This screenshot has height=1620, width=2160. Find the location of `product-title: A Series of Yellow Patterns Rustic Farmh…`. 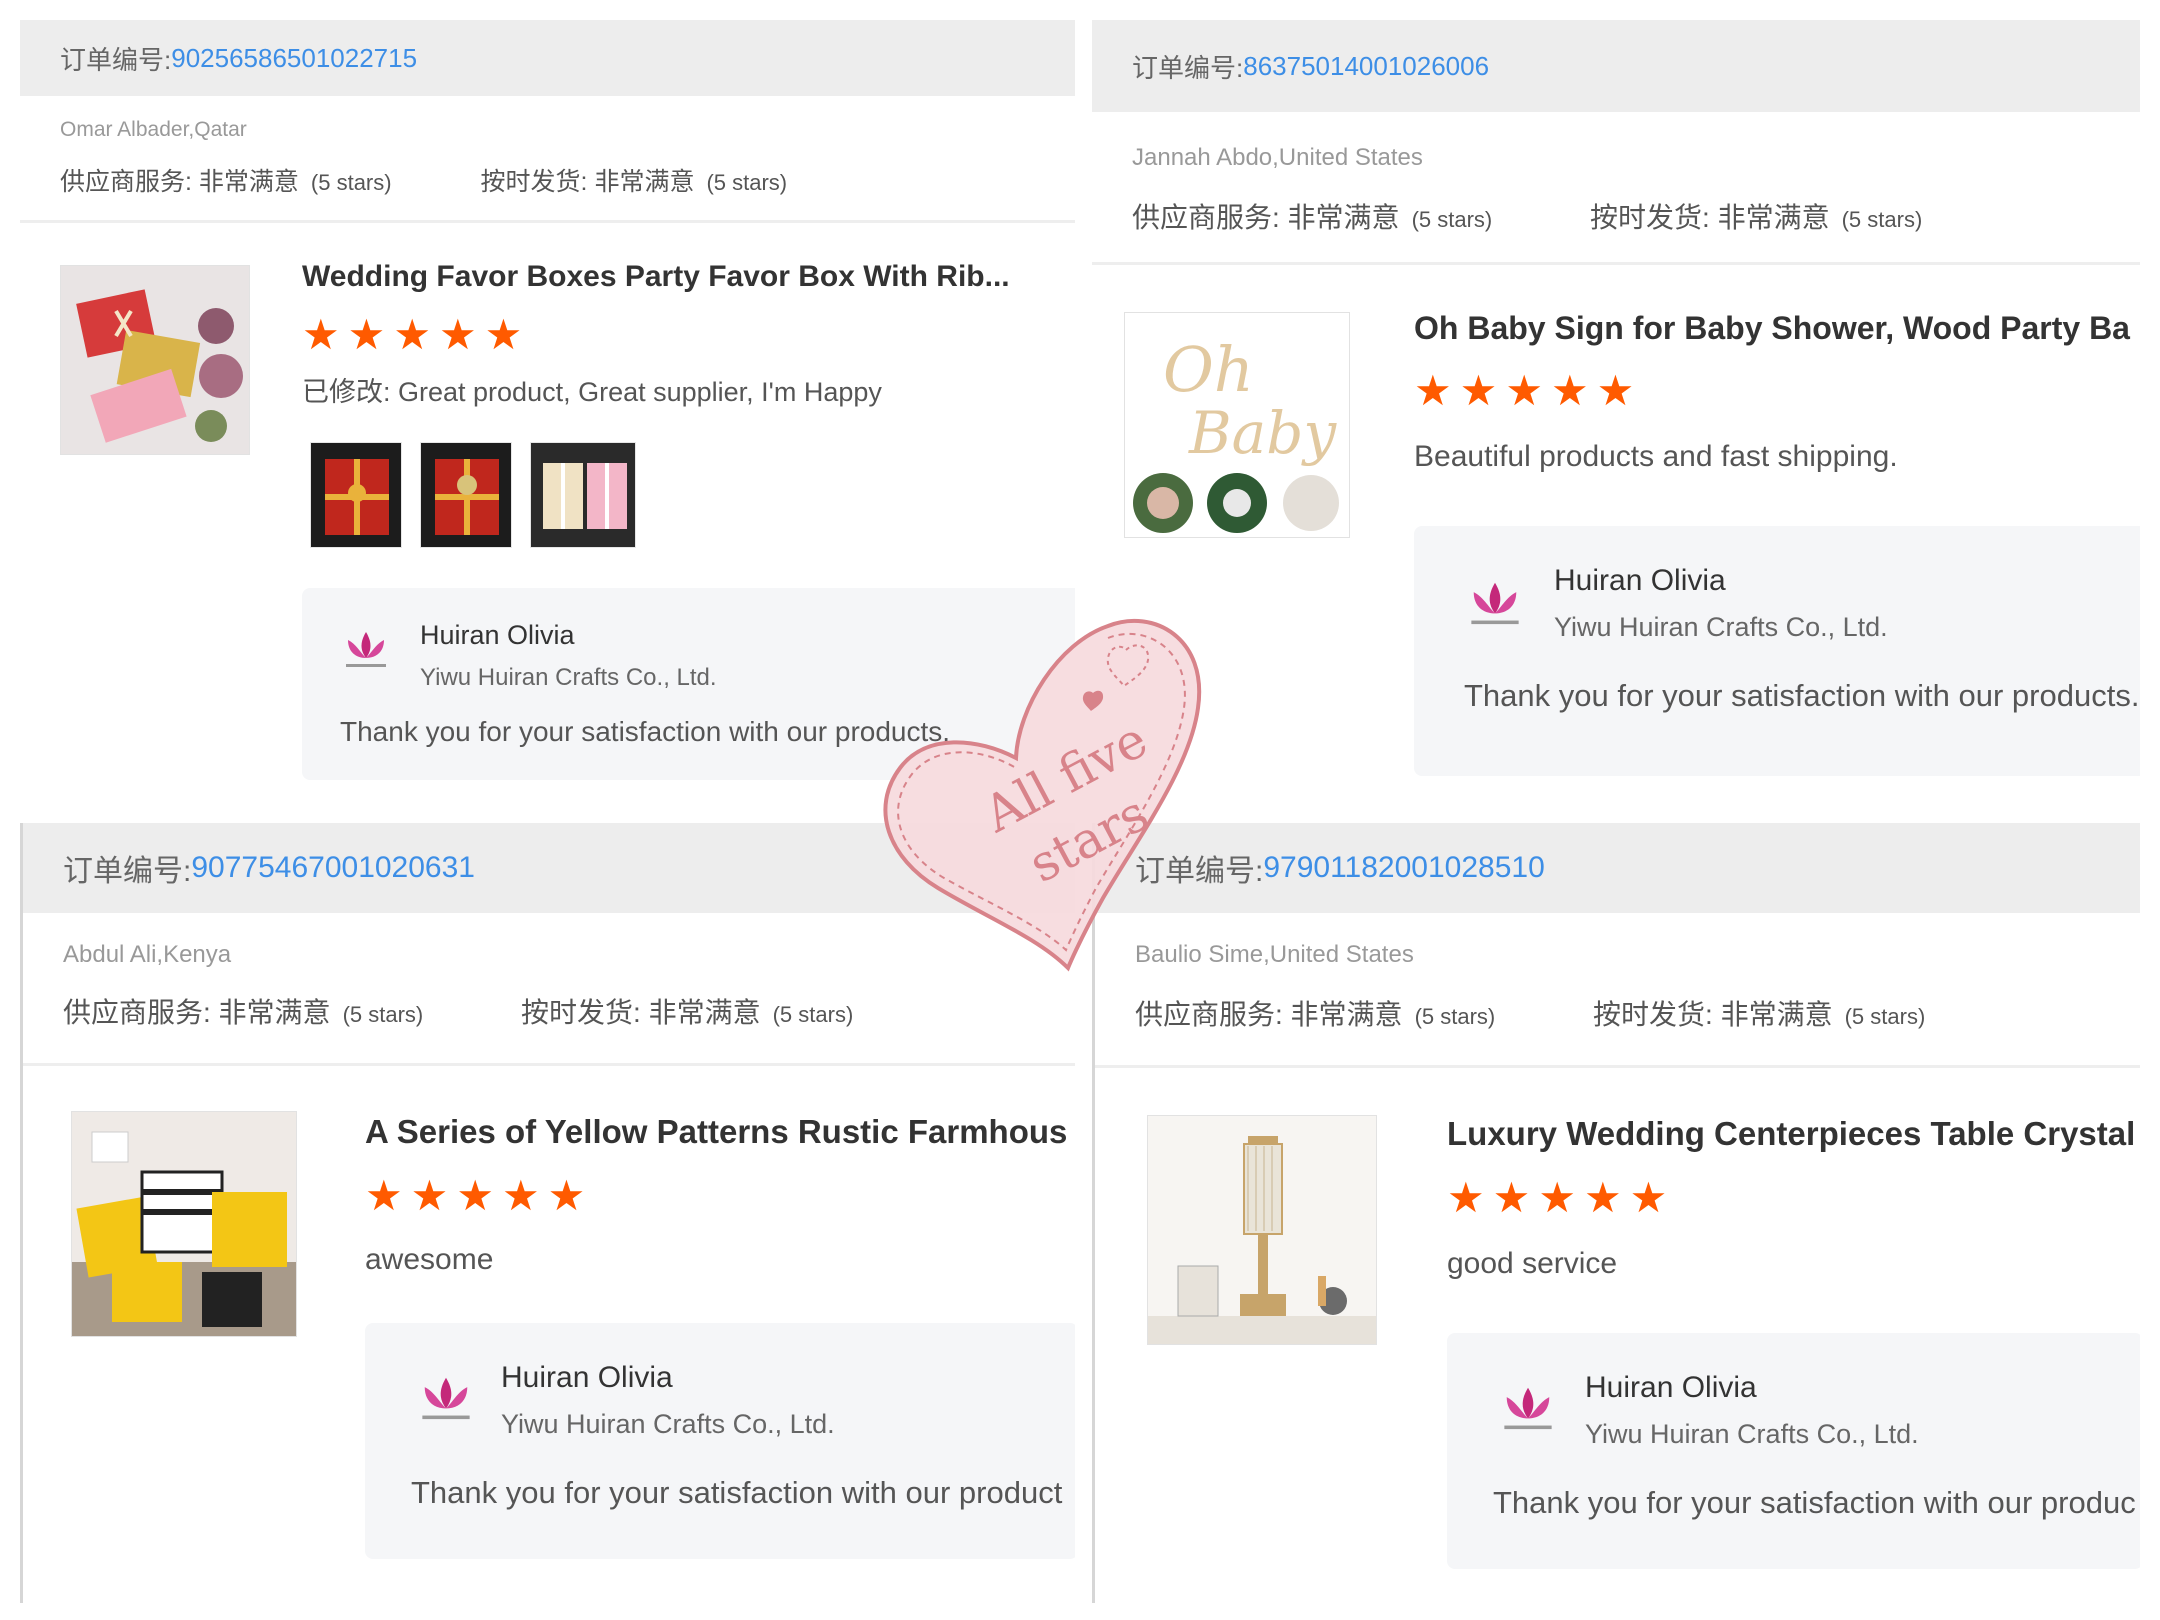

product-title: A Series of Yellow Patterns Rustic Farmh… is located at coordinates (720, 1132).